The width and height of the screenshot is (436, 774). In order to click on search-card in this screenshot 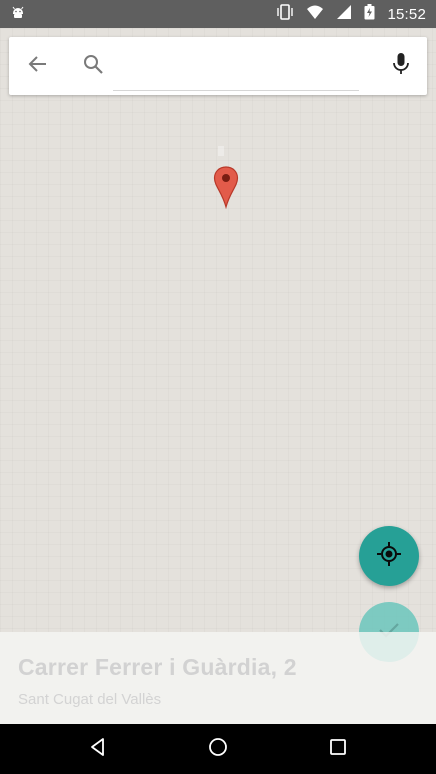, I will do `click(218, 66)`.